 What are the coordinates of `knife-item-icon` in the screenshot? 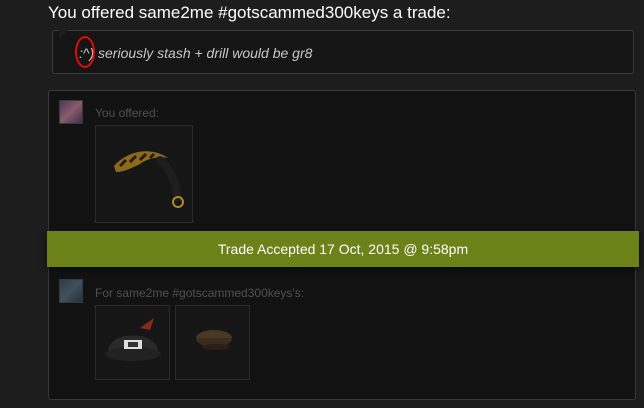 It's located at (149, 179).